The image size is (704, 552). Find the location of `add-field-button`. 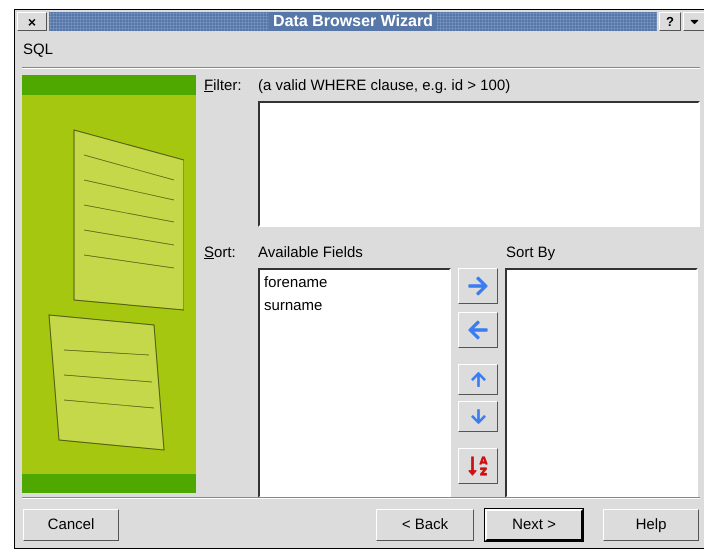

add-field-button is located at coordinates (478, 286).